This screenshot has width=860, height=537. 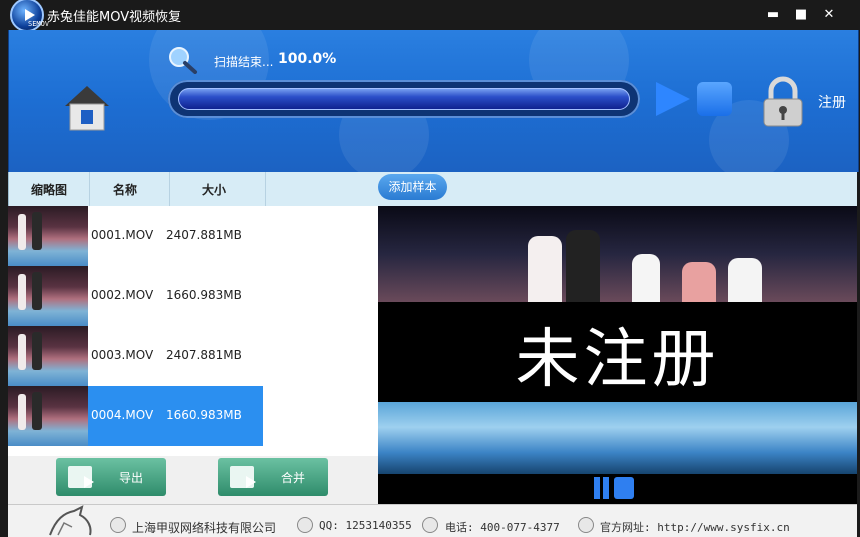 What do you see at coordinates (183, 60) in the screenshot?
I see `search-icon` at bounding box center [183, 60].